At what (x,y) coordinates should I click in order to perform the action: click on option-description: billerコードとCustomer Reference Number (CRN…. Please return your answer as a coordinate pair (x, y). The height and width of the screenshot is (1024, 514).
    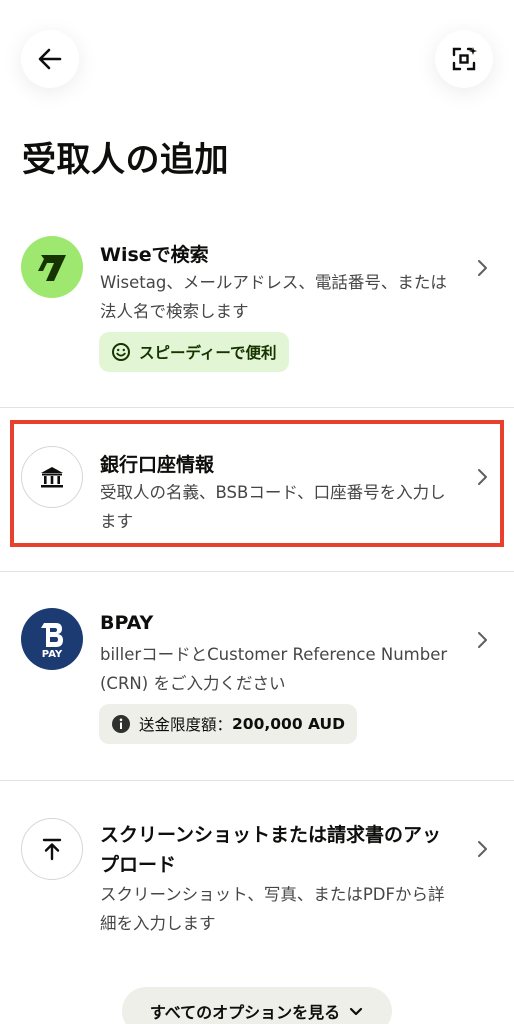
    Looking at the image, I should click on (274, 669).